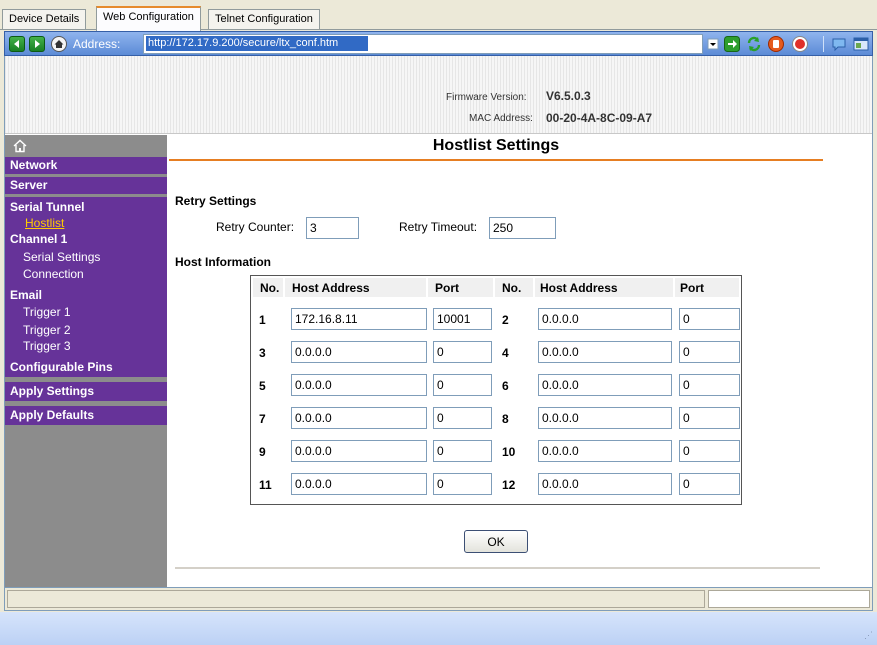  I want to click on sidebar-item-email: Email, so click(26, 295).